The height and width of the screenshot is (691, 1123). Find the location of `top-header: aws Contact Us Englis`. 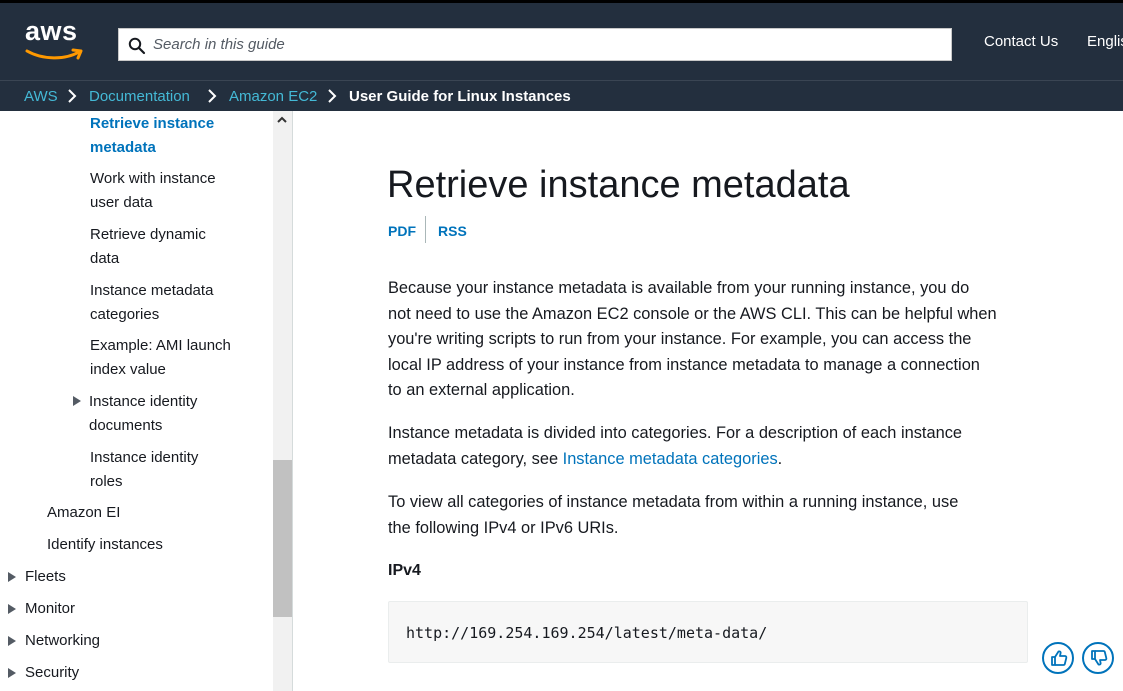

top-header: aws Contact Us Englis is located at coordinates (561, 40).